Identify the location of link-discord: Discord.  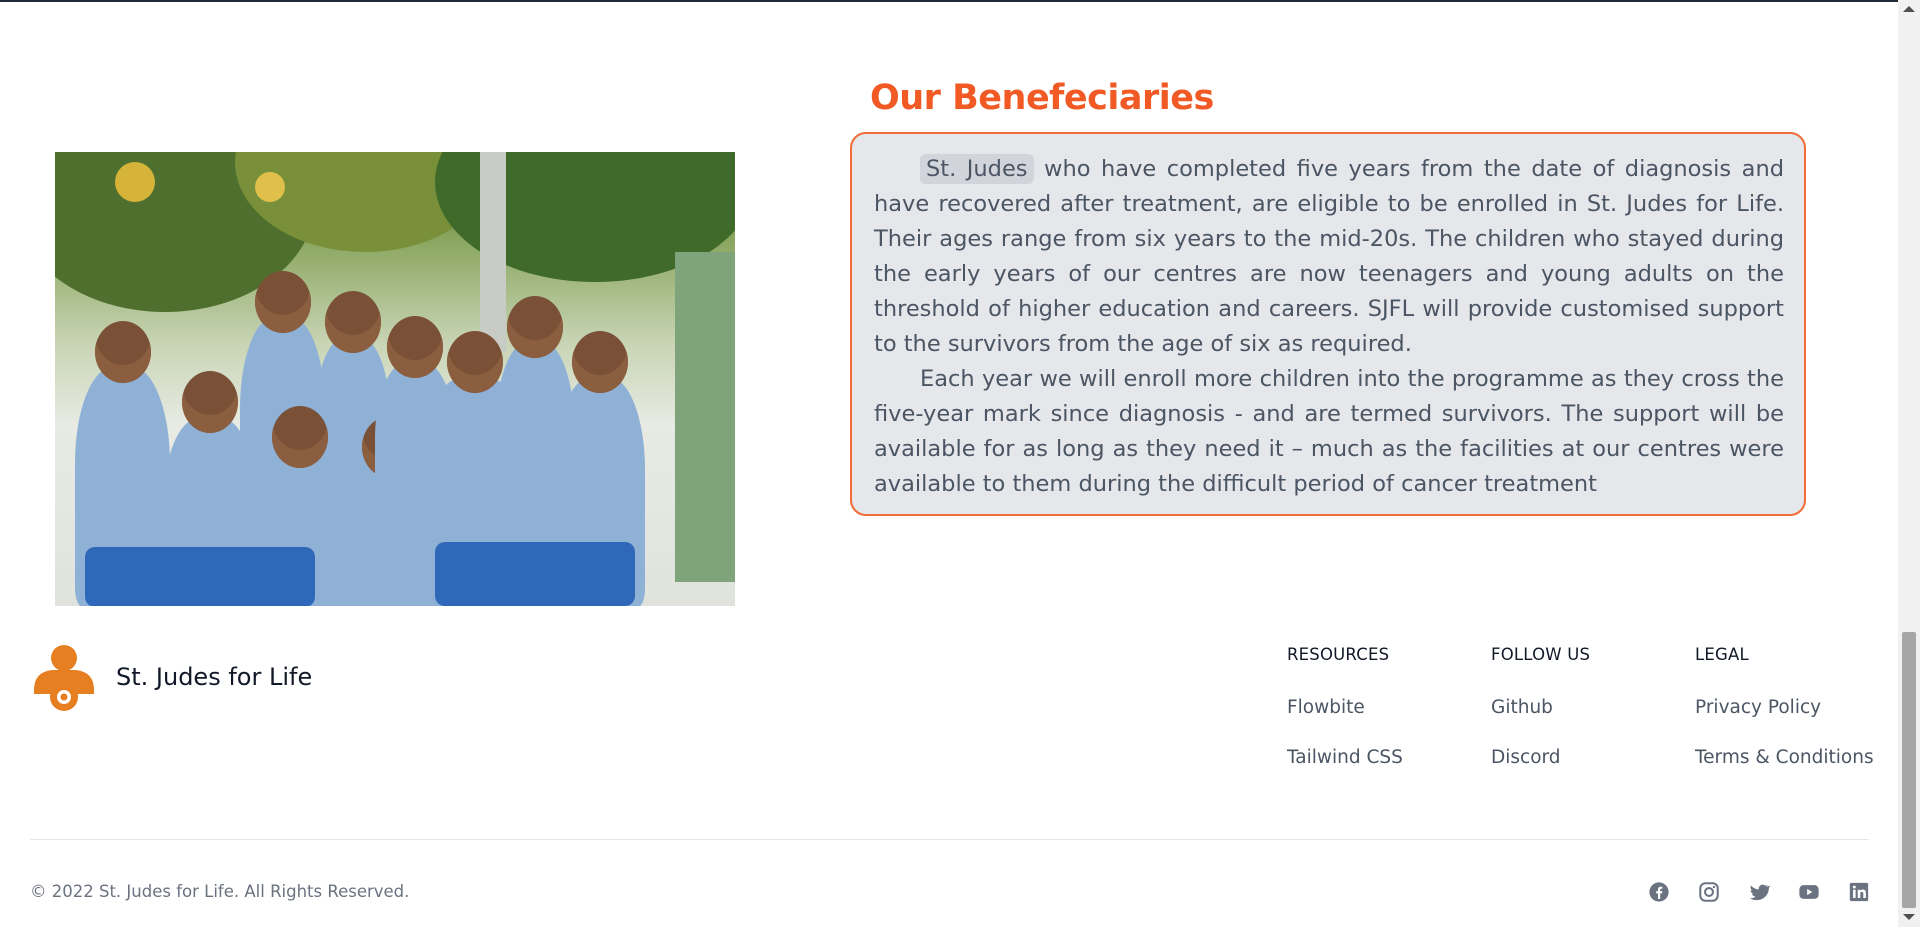
(1540, 757).